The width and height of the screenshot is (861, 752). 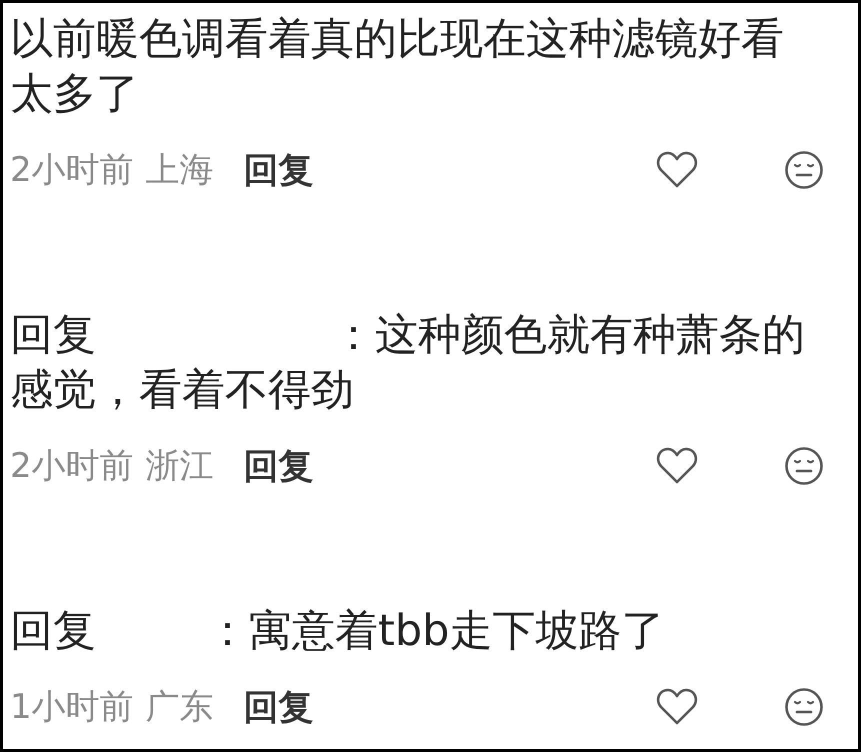 I want to click on comment-text: 以前暖色调看着真的比现在这种滤镜好看太多了, so click(x=397, y=67).